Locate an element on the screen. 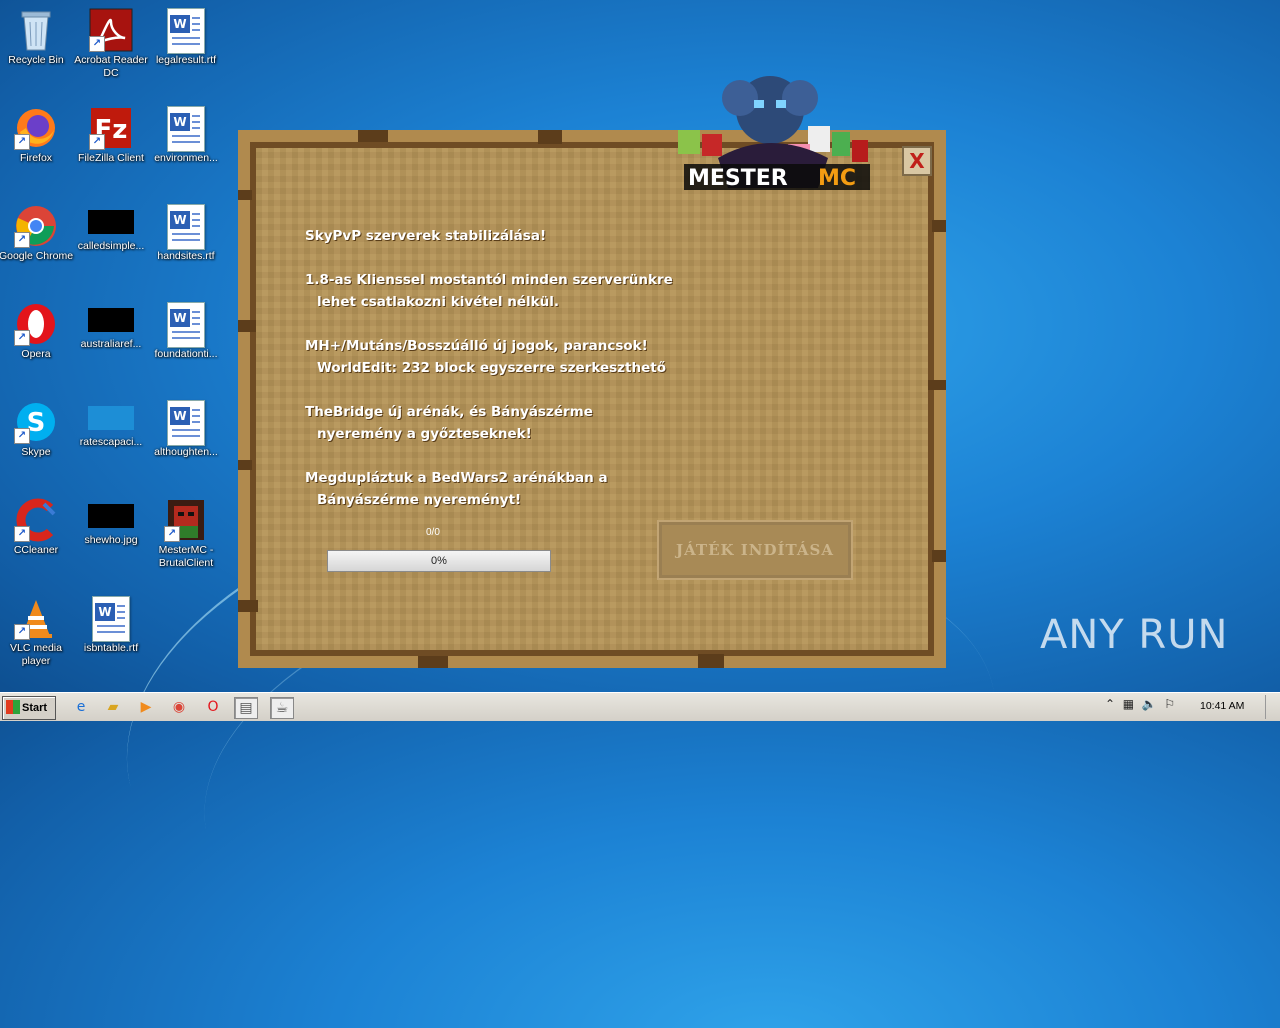  desktop-icon-label: shewho.jpg is located at coordinates (111, 540).